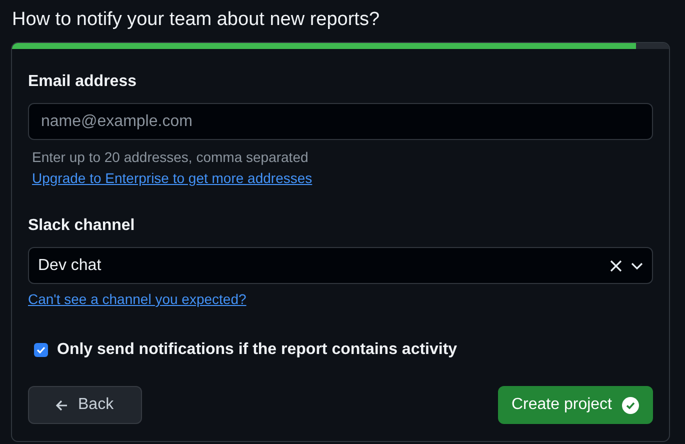 The width and height of the screenshot is (685, 444). Describe the element at coordinates (637, 266) in the screenshot. I see `chevron-down-icon` at that location.